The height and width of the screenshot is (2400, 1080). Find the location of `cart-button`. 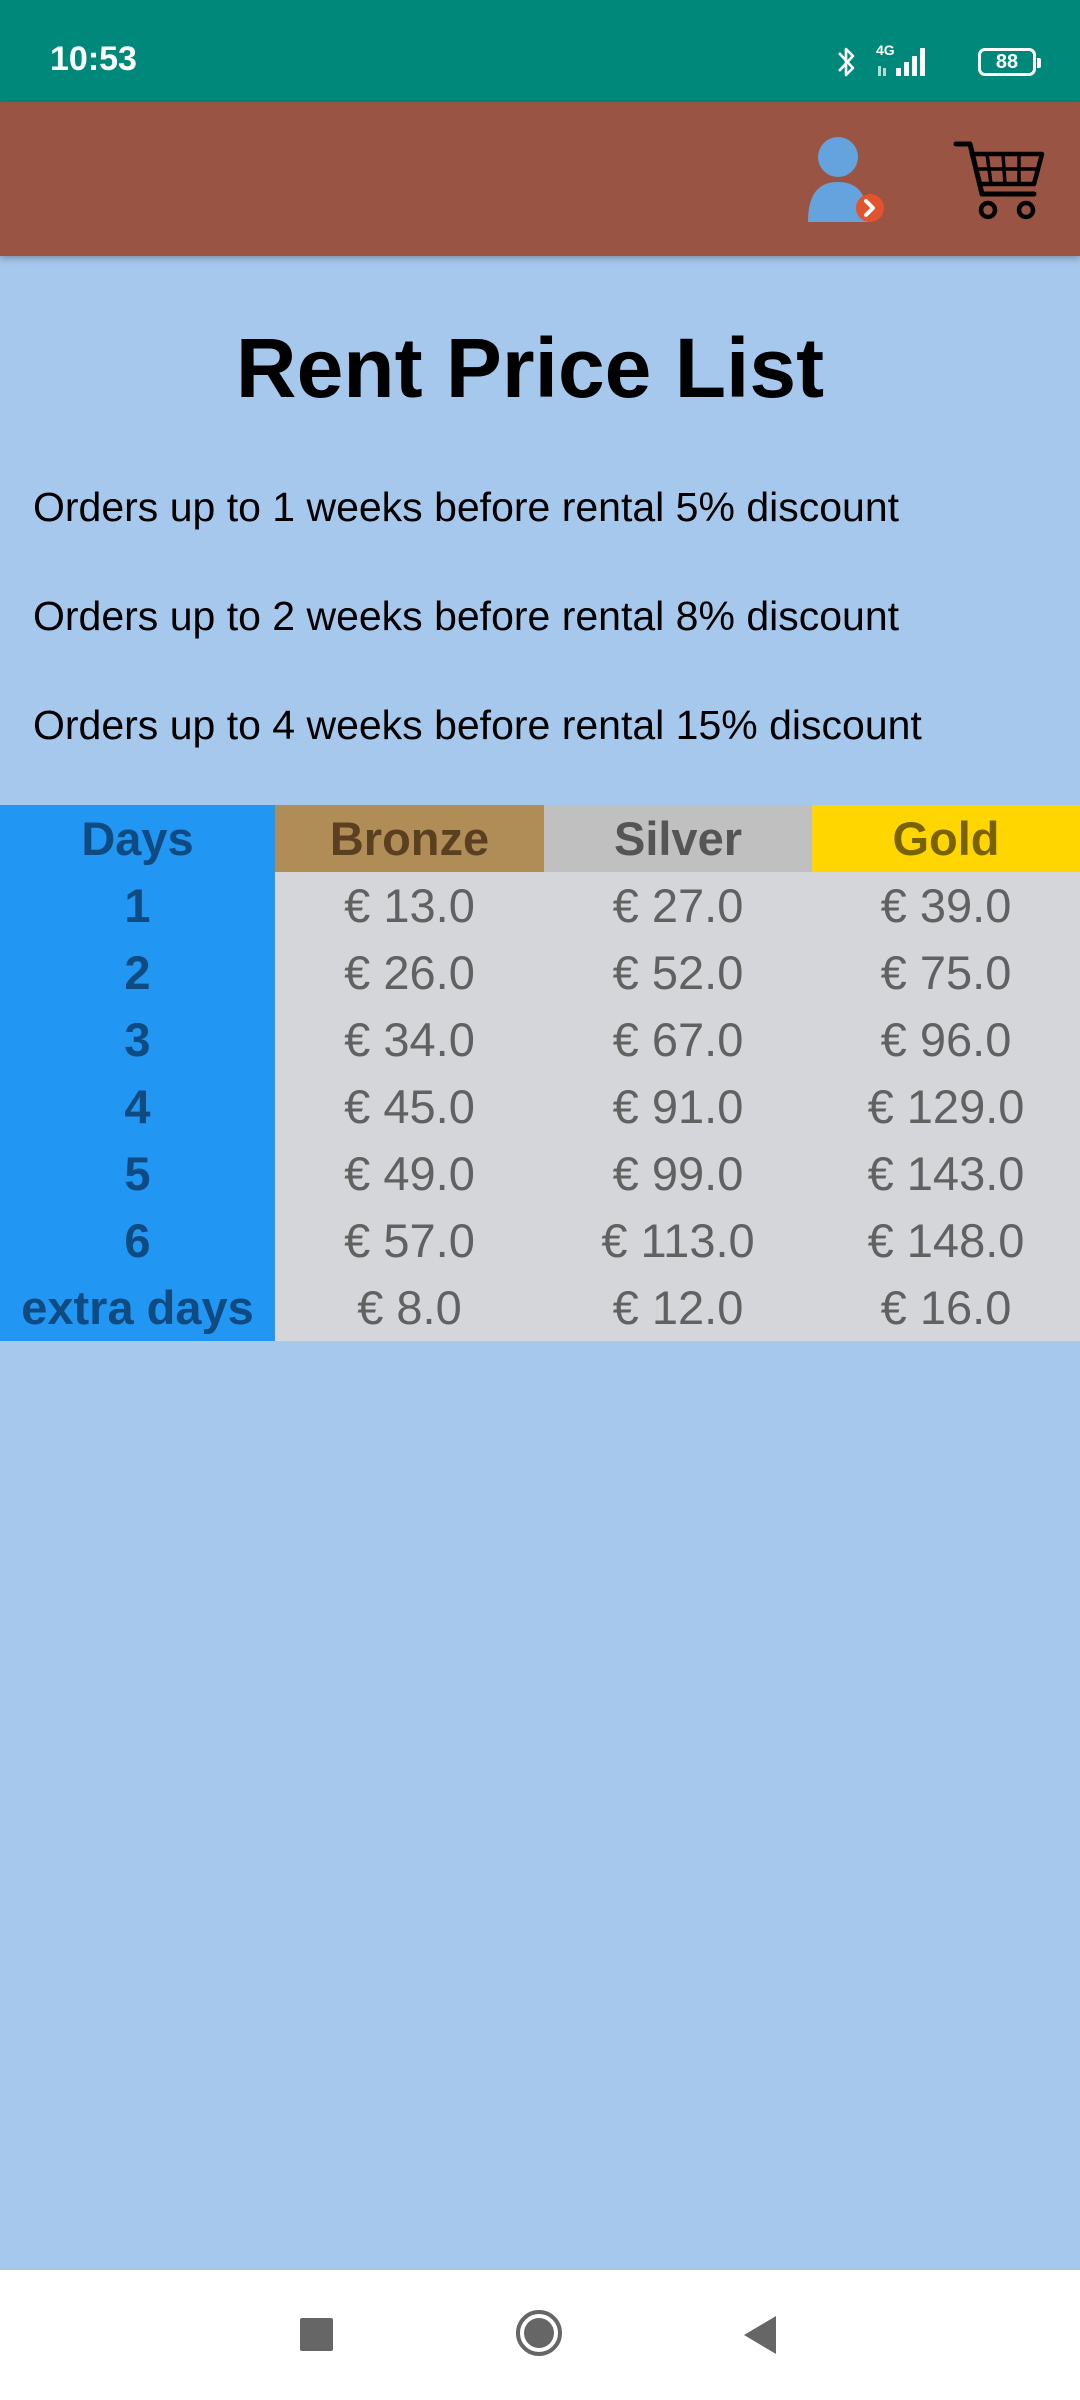

cart-button is located at coordinates (1000, 182).